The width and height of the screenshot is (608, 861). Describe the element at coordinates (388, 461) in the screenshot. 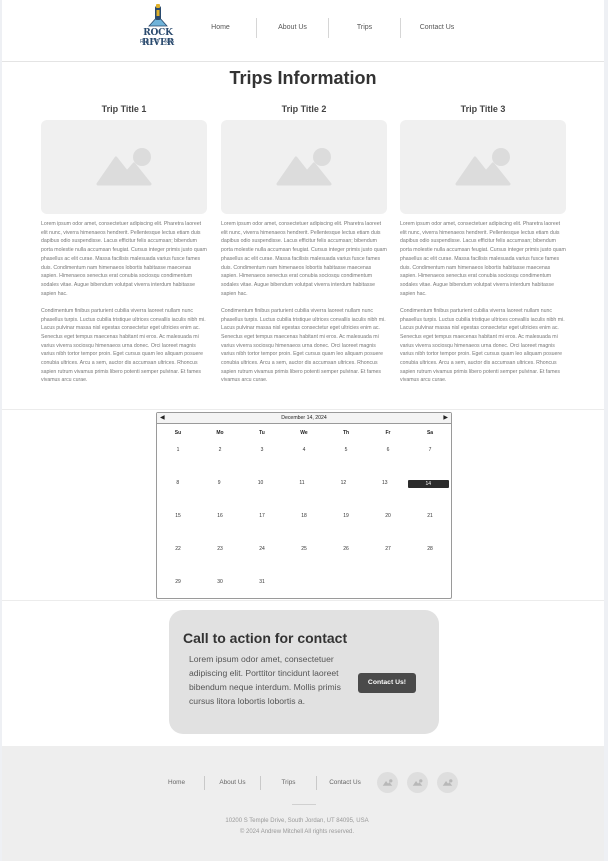

I see `calendar-day: 6` at that location.